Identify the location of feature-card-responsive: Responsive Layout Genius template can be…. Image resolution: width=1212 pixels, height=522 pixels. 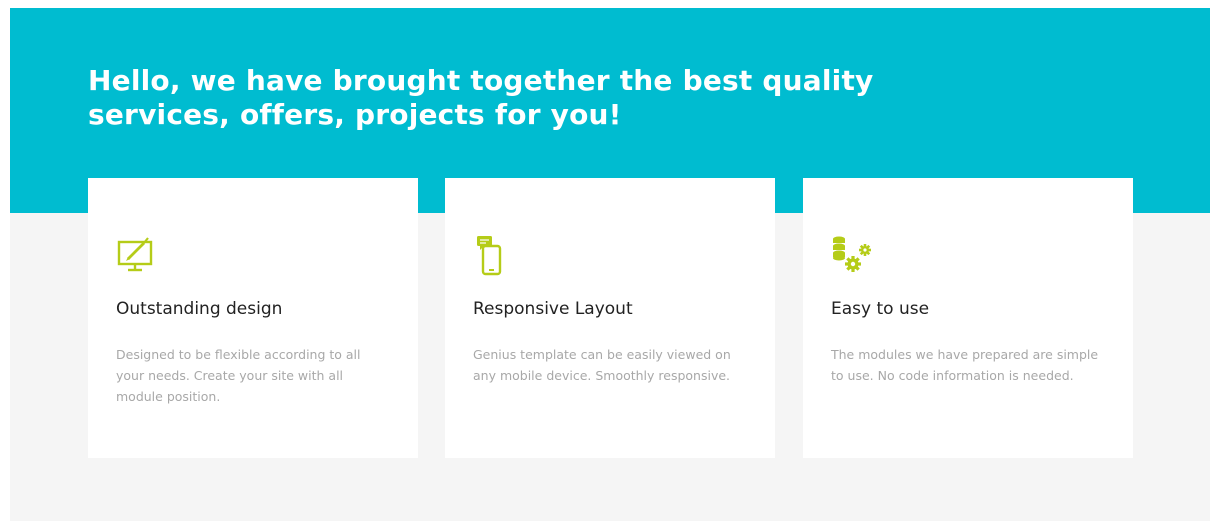
(610, 318).